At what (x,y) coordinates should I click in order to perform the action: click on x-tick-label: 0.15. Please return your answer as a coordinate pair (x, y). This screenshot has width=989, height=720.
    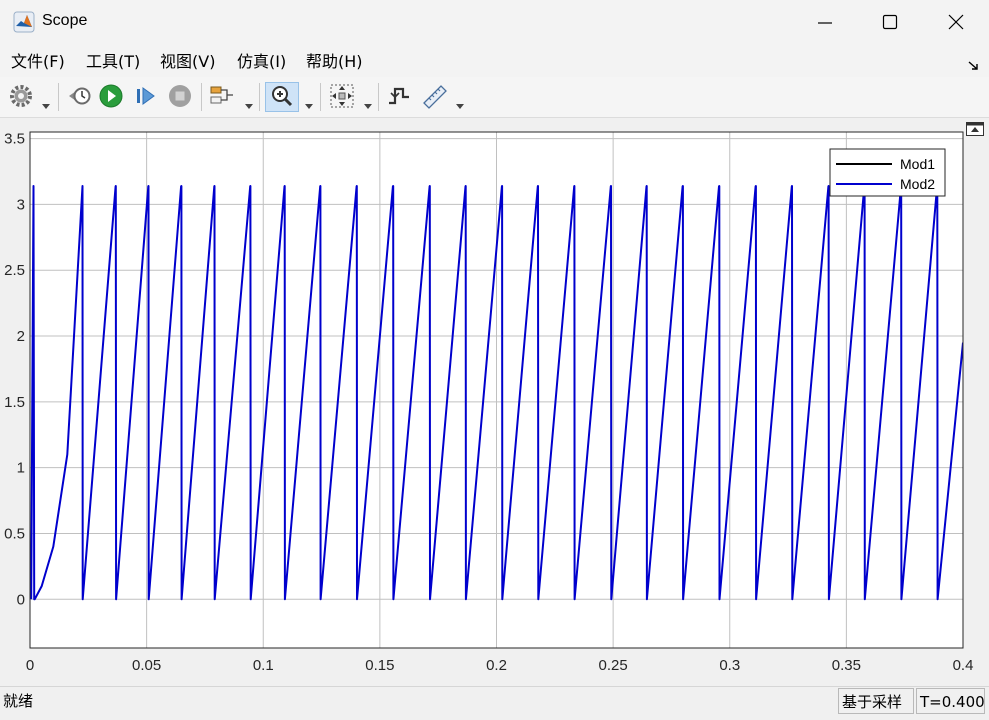
    Looking at the image, I should click on (379, 665).